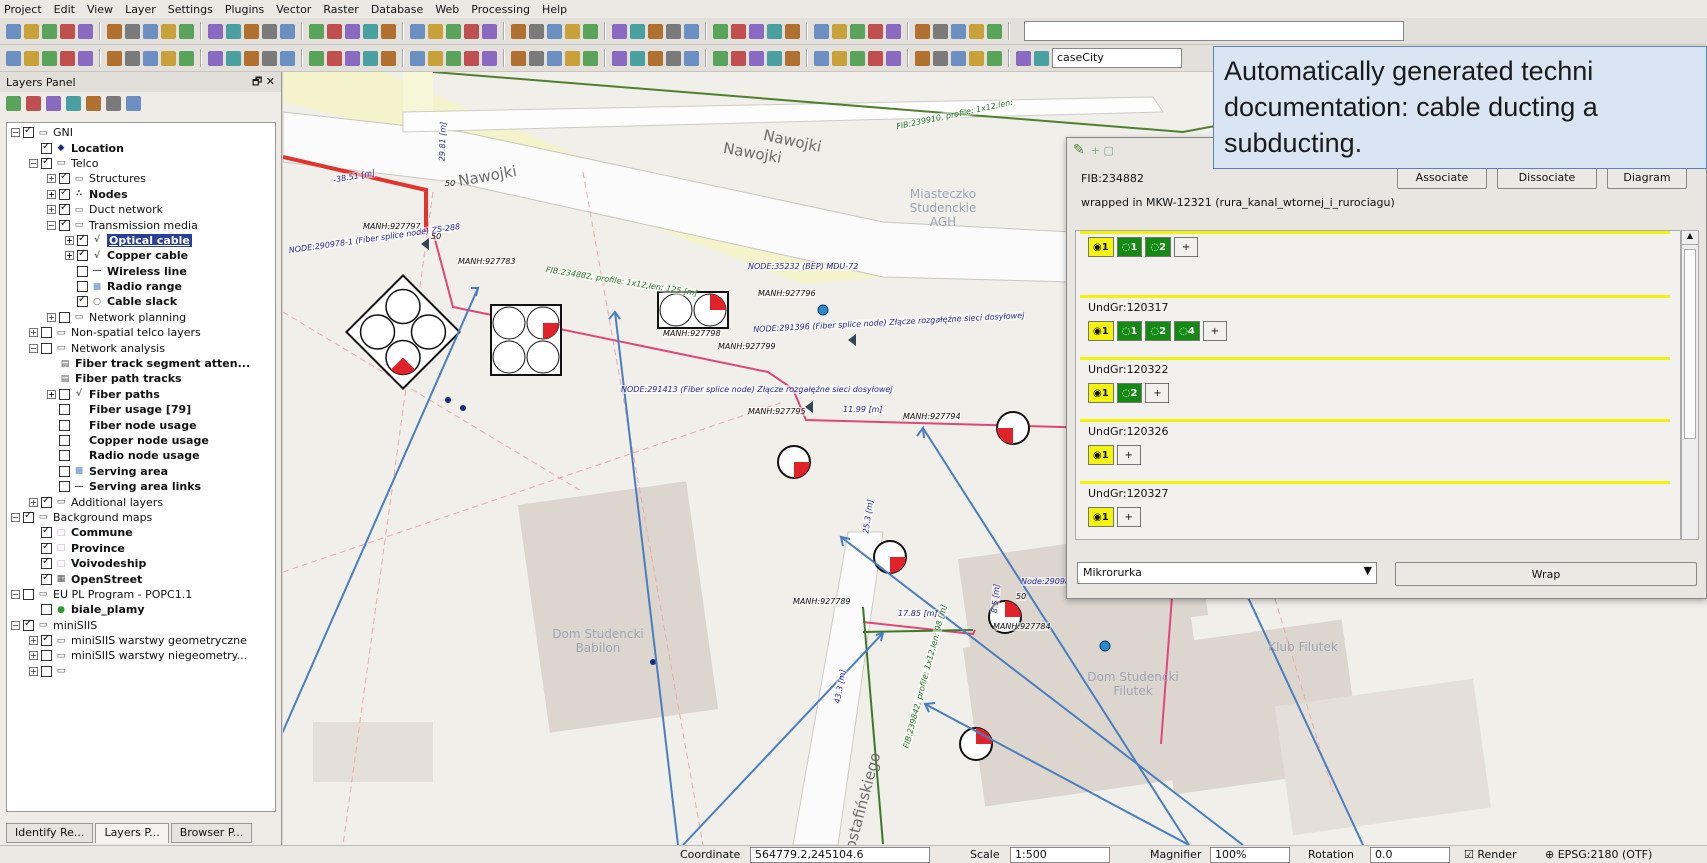  I want to click on add-subduct-button: +, so click(1128, 455).